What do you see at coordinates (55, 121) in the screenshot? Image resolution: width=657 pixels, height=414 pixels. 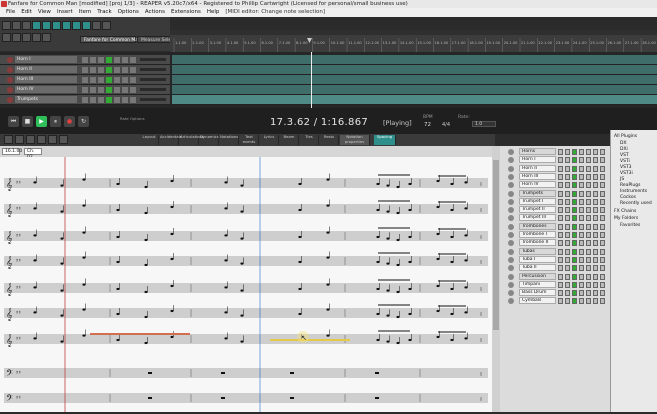 I see `pause-icon: ⏸` at bounding box center [55, 121].